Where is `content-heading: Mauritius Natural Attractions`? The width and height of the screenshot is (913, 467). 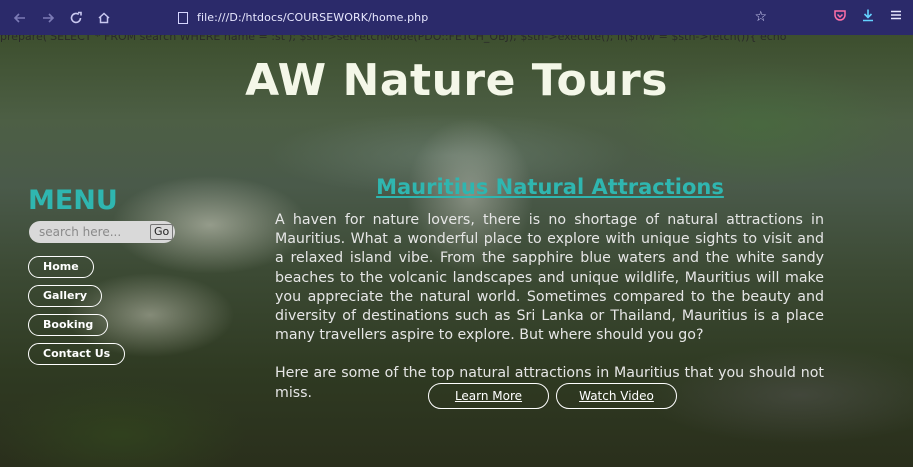
content-heading: Mauritius Natural Attractions is located at coordinates (550, 187).